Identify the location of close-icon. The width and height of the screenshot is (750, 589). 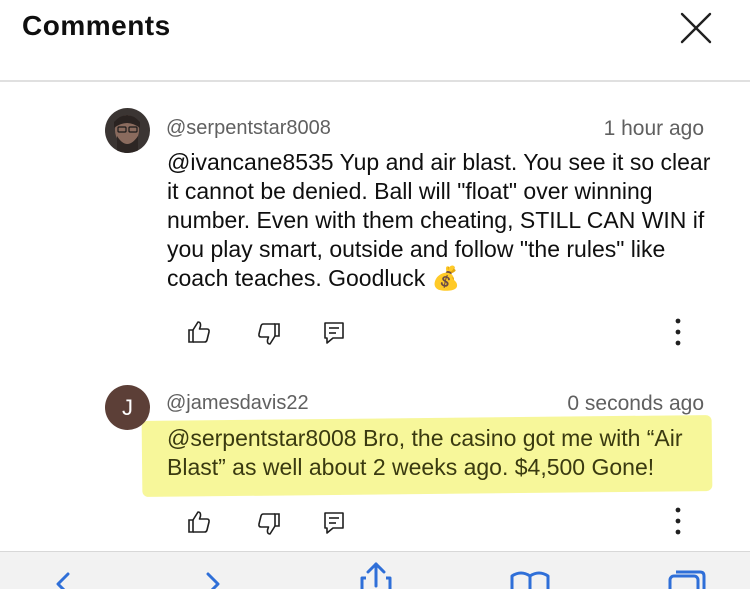
(696, 28).